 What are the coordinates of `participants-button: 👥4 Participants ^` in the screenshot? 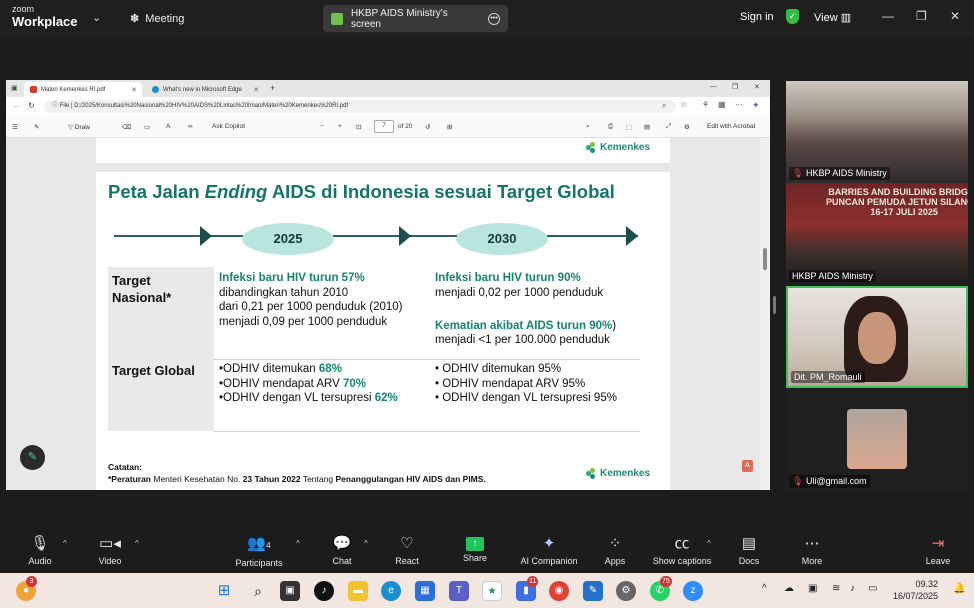 It's located at (261, 550).